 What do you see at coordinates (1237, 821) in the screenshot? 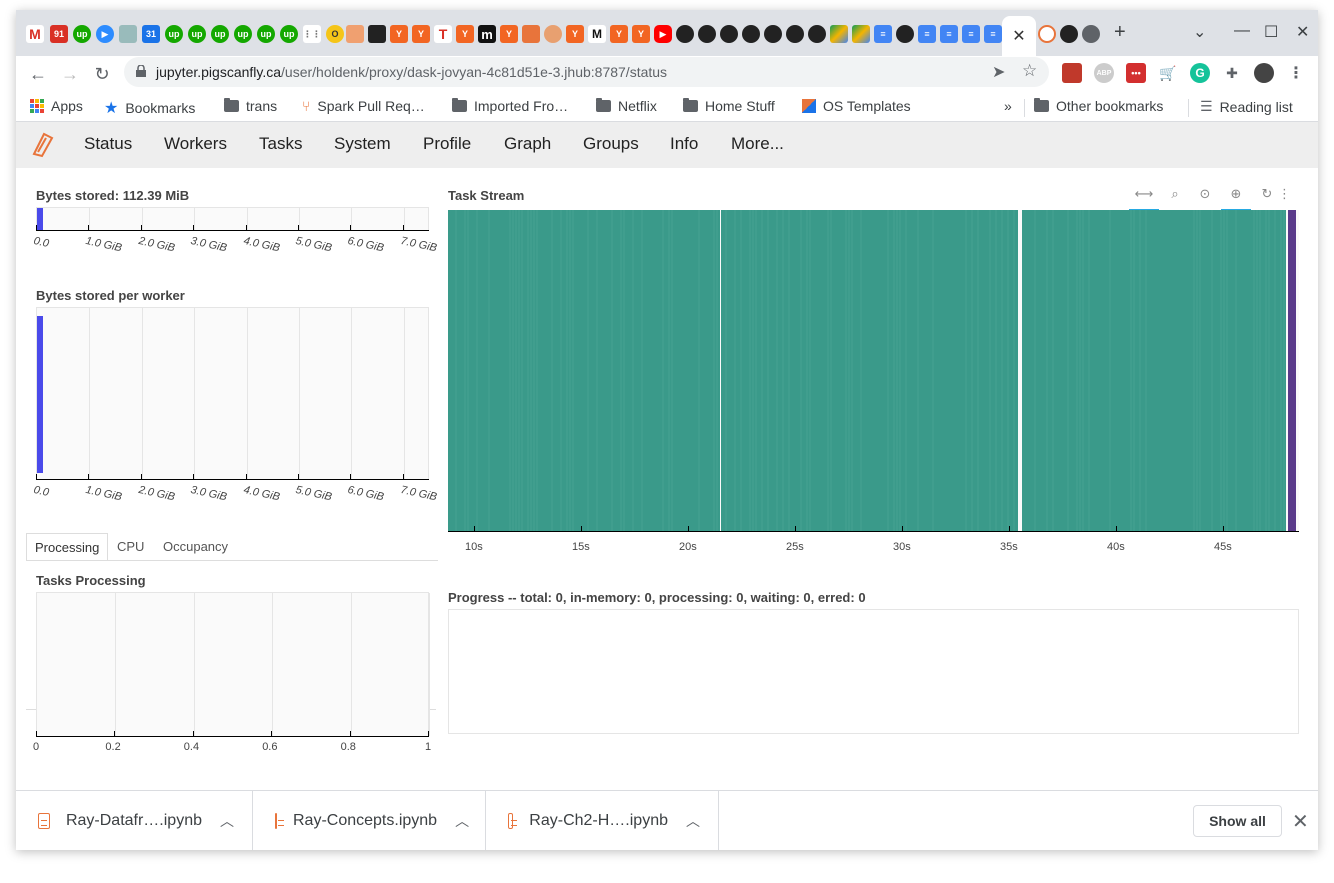
I see `show-all-button: Show all` at bounding box center [1237, 821].